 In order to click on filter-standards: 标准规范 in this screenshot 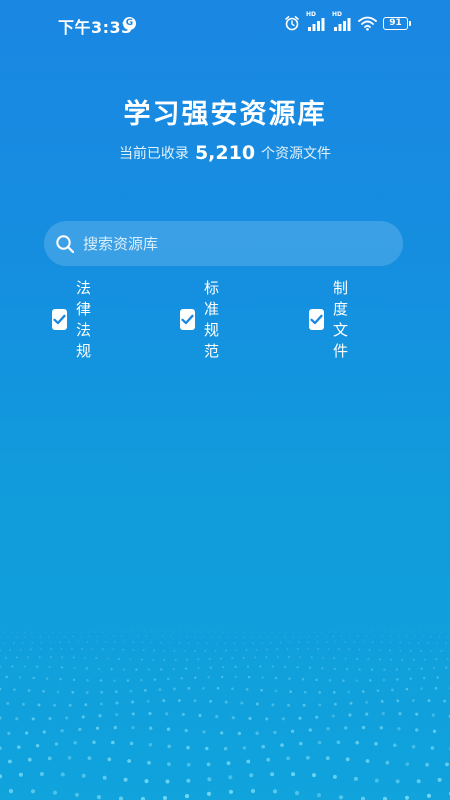, I will do `click(202, 319)`.